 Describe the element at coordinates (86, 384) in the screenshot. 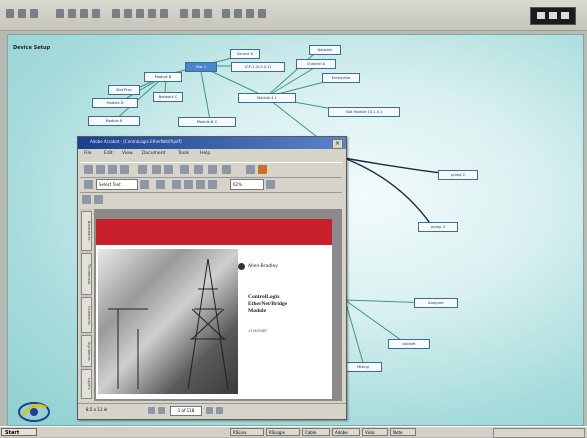

I see `tab-layers: Layers` at that location.